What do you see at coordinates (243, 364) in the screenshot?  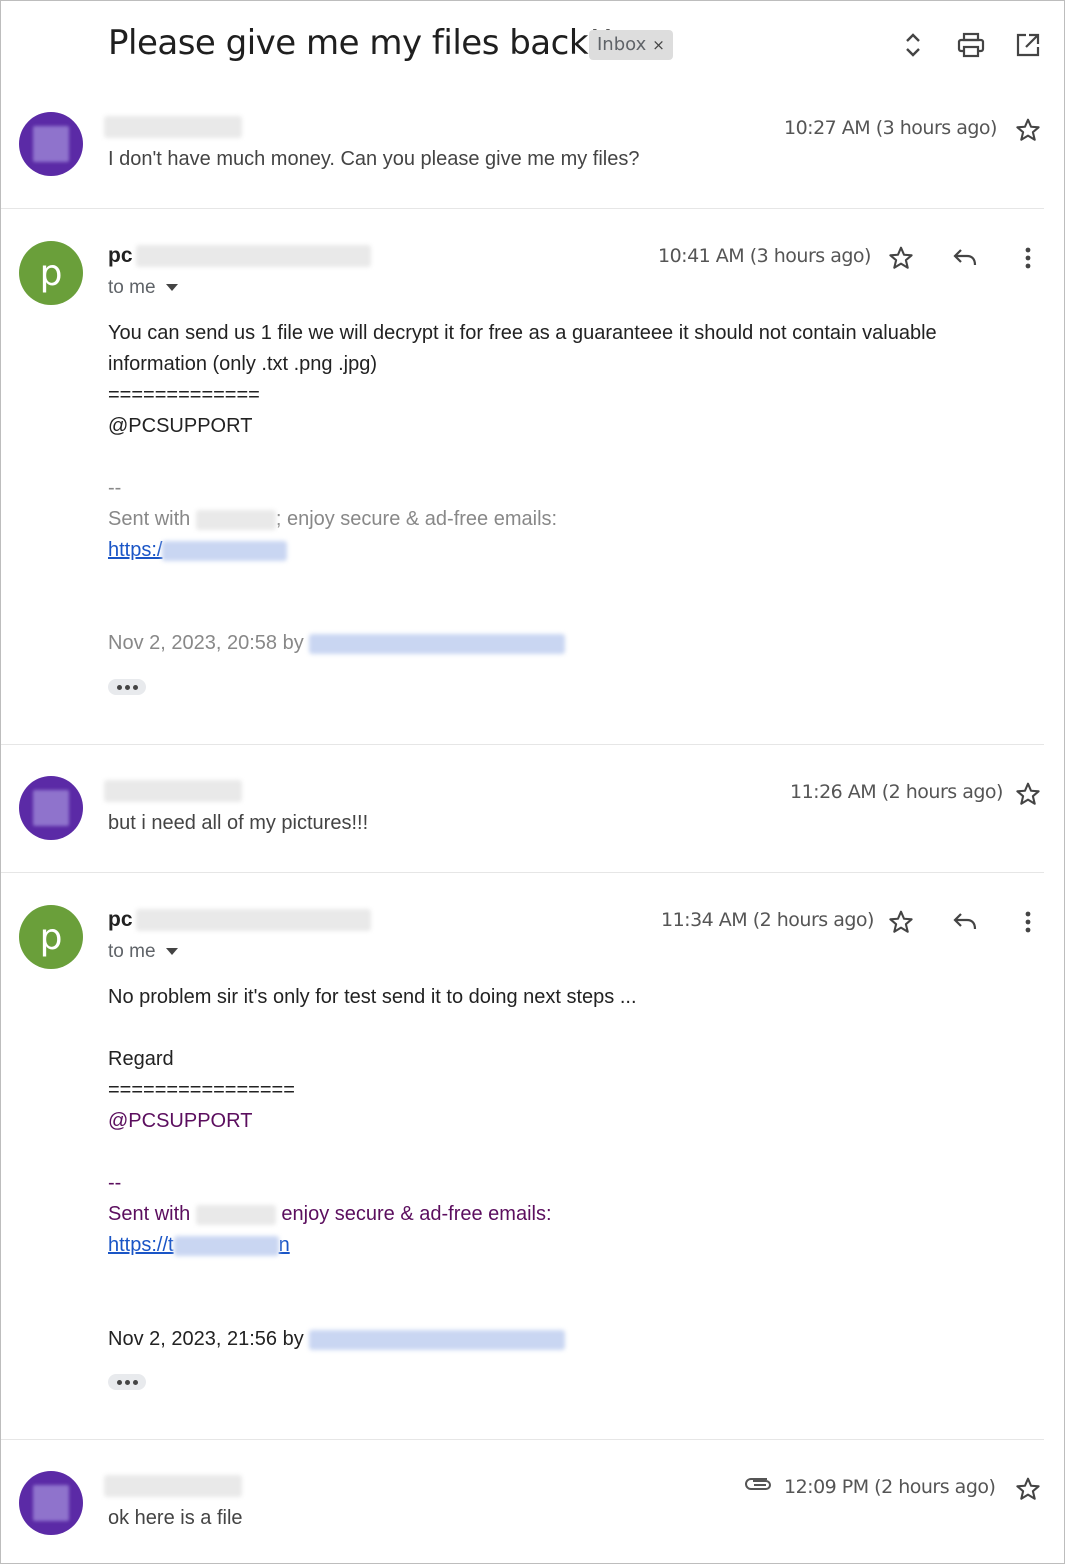 I see `message-body-line: information (only .txt .png .jpg)` at bounding box center [243, 364].